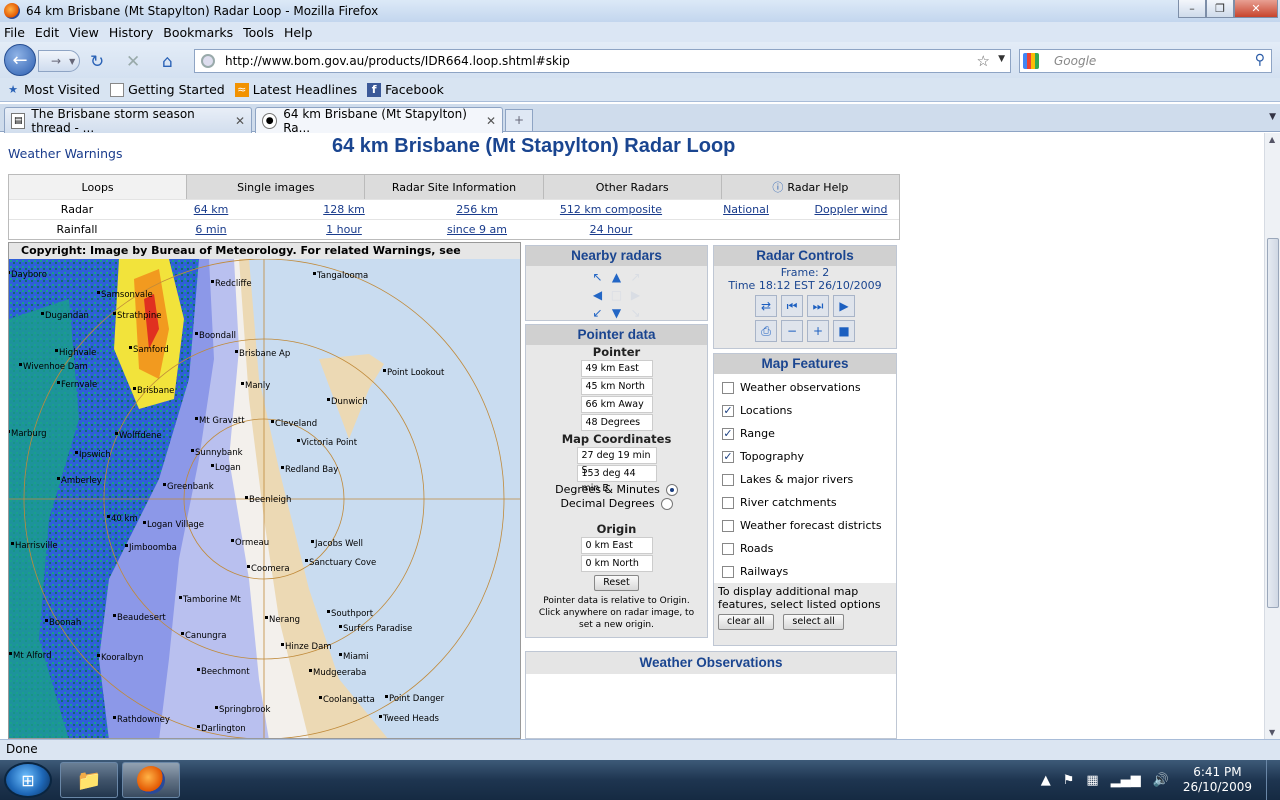 This screenshot has height=800, width=1280. I want to click on clear-all-button: clear all, so click(746, 622).